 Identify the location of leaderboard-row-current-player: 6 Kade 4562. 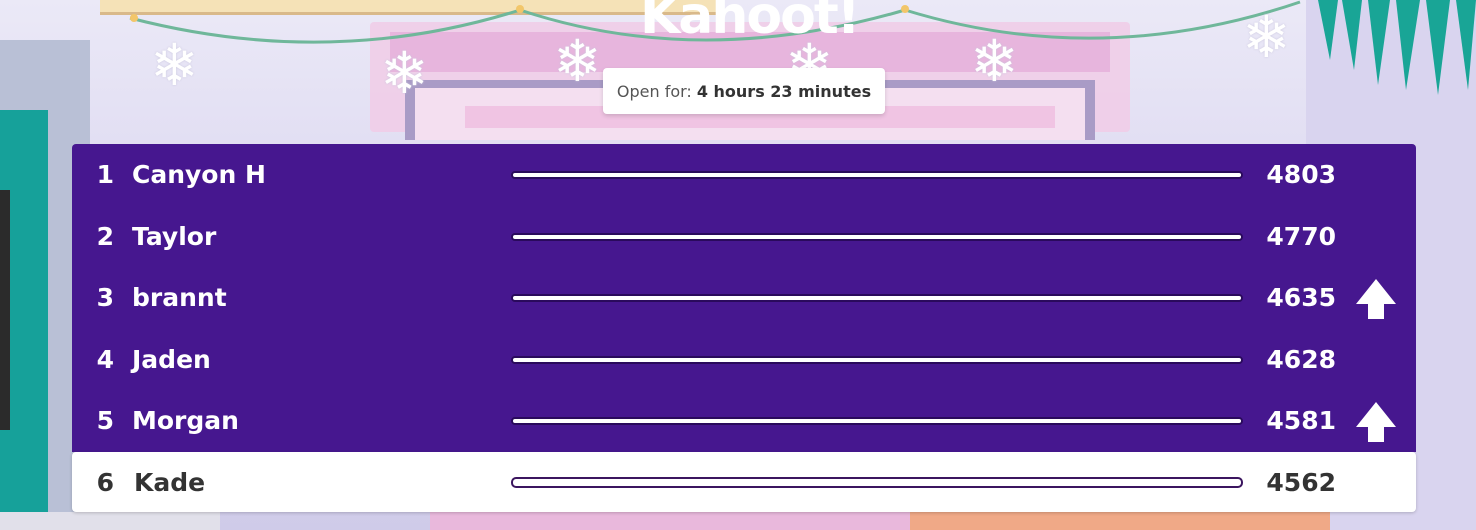
(744, 482).